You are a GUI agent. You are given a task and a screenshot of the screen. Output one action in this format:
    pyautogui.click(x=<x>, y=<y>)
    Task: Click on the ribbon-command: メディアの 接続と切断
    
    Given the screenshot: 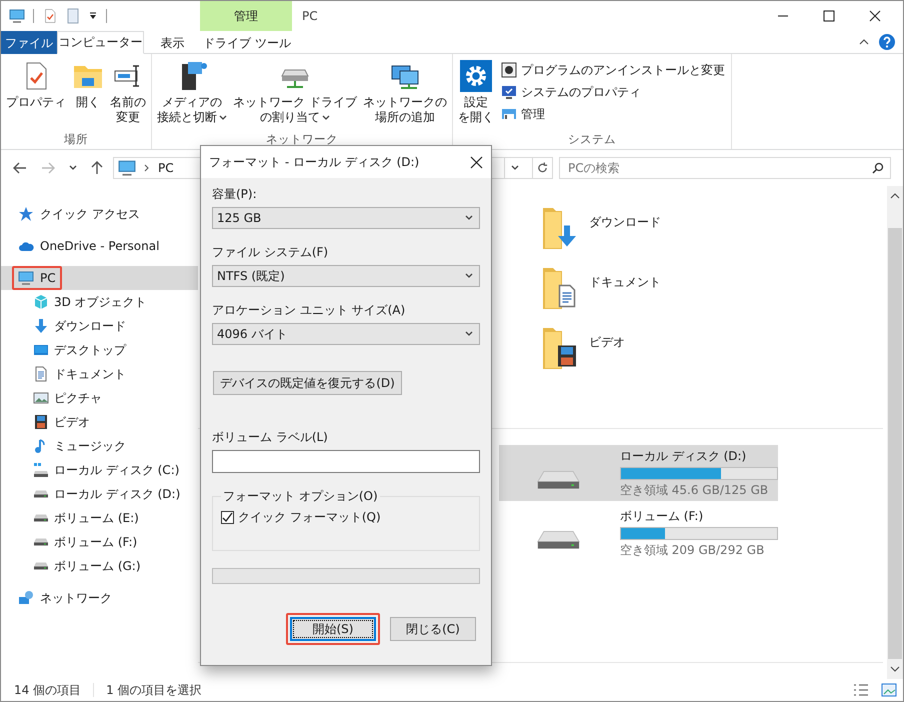 What is the action you would take?
    pyautogui.click(x=192, y=95)
    